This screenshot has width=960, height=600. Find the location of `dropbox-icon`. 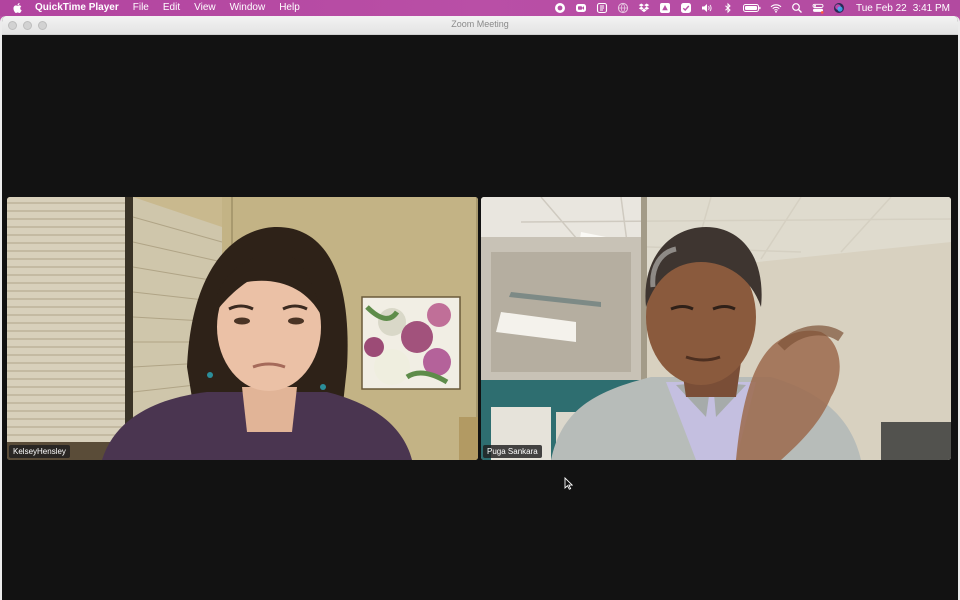

dropbox-icon is located at coordinates (644, 8).